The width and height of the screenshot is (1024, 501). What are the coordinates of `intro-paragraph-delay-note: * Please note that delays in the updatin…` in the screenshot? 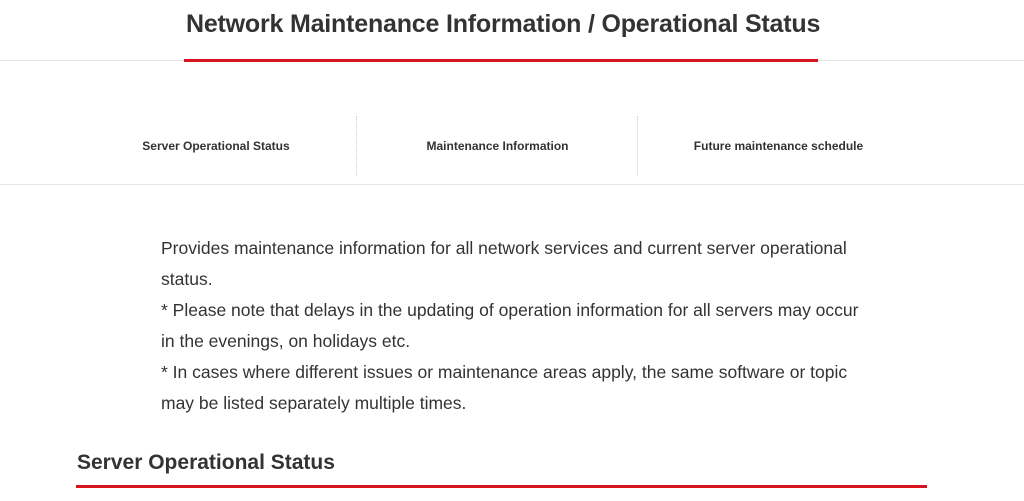 It's located at (510, 325).